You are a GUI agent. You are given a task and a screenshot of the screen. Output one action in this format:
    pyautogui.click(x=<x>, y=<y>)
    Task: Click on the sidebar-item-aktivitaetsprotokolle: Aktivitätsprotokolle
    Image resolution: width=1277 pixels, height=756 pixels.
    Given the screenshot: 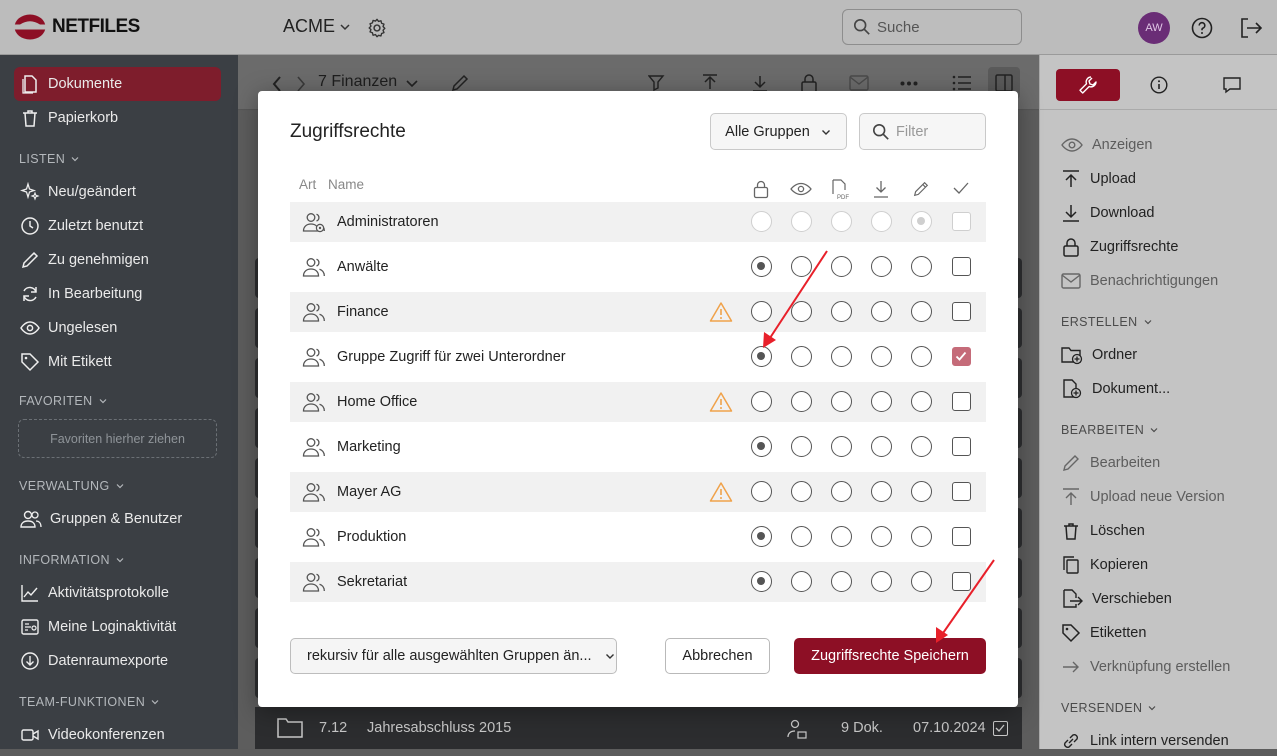 What is the action you would take?
    pyautogui.click(x=117, y=593)
    